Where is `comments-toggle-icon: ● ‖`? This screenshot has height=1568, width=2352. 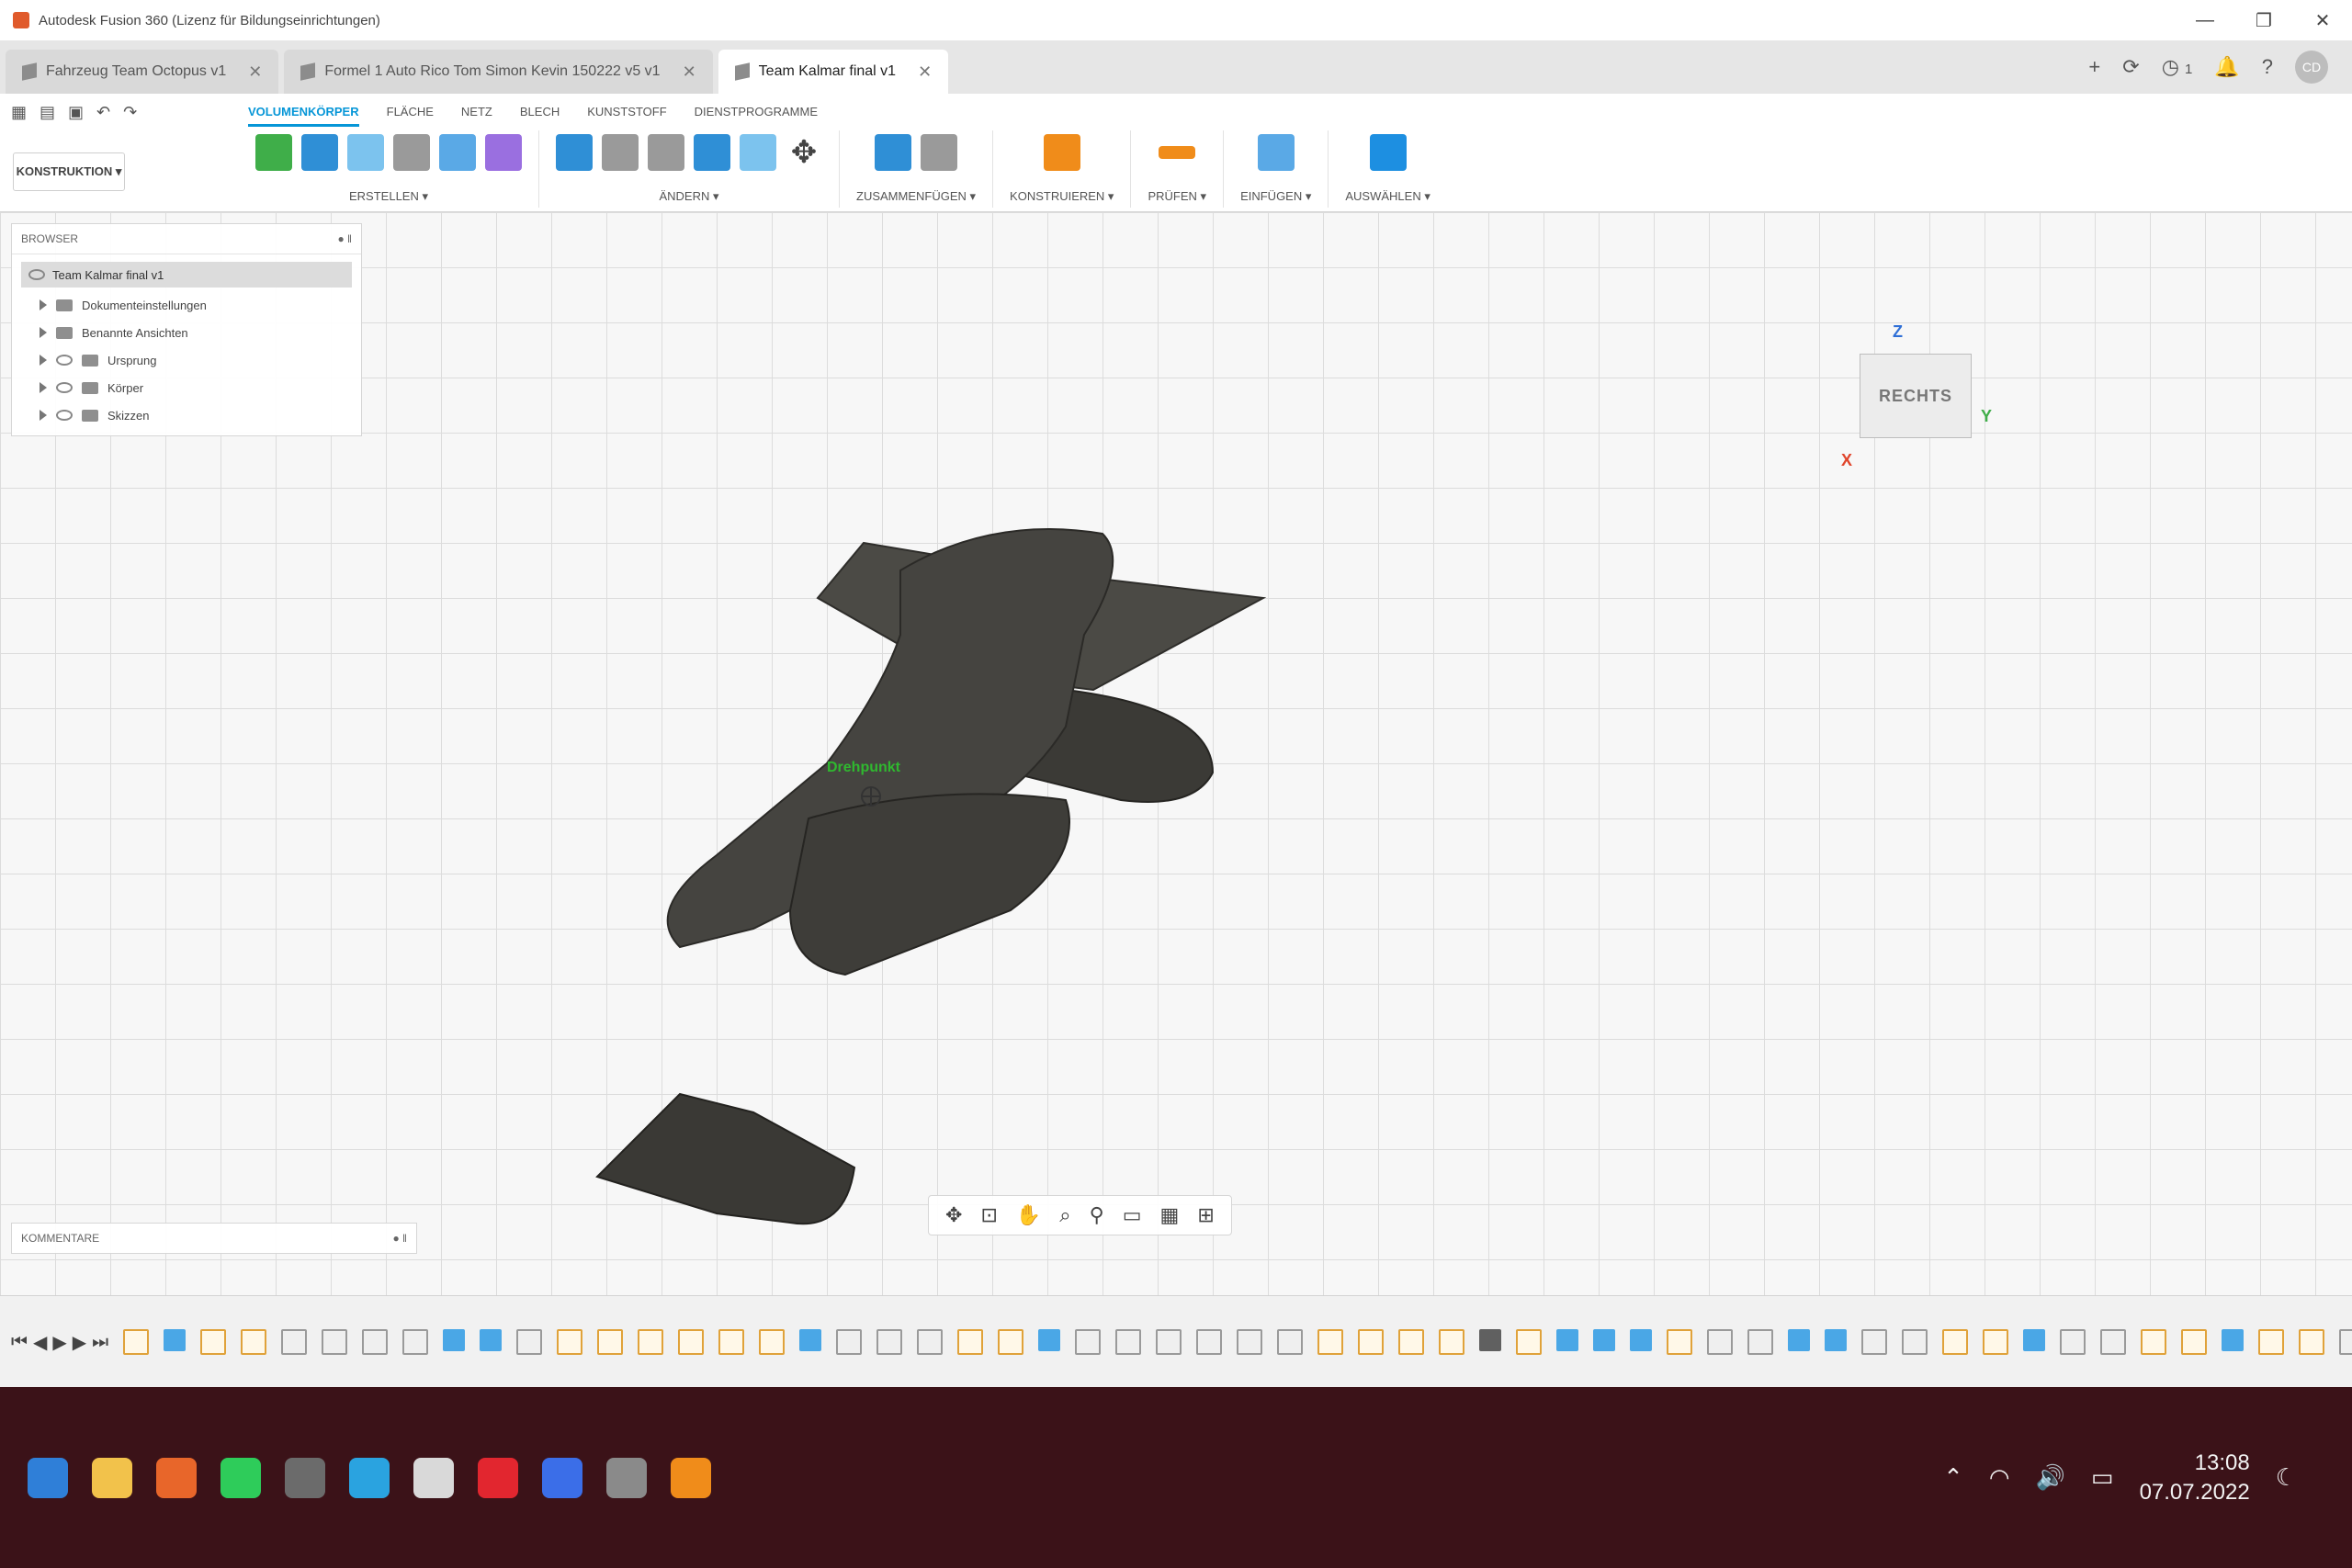 comments-toggle-icon: ● ‖ is located at coordinates (399, 1239).